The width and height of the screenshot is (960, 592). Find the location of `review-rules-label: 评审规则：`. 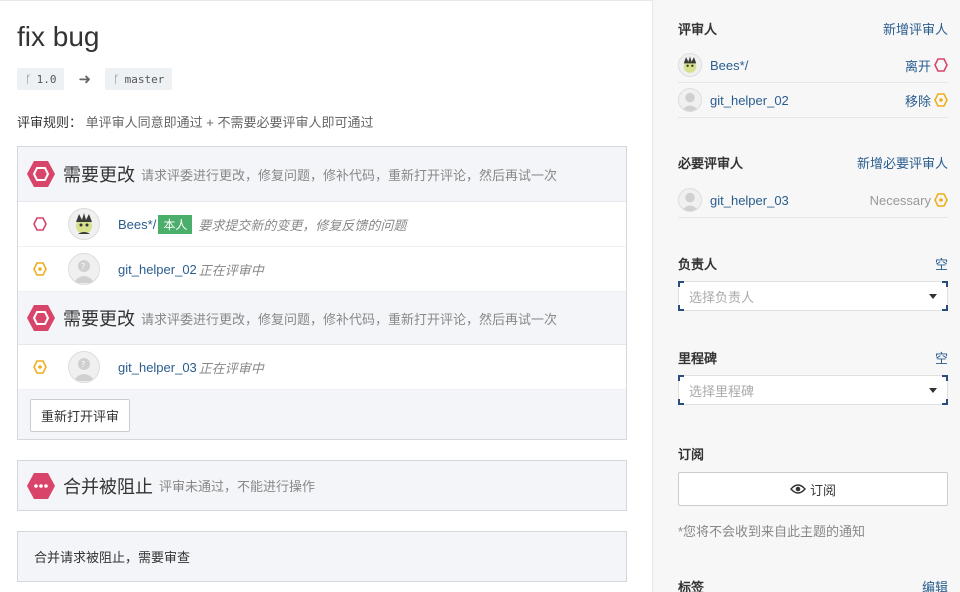

review-rules-label: 评审规则： is located at coordinates (50, 122).